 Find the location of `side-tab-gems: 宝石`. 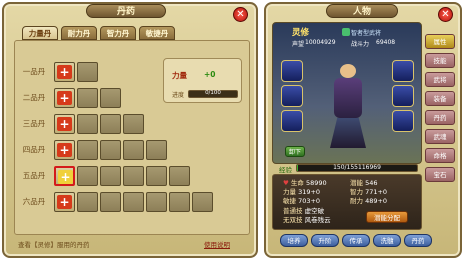

side-tab-gems: 宝石 is located at coordinates (440, 174).